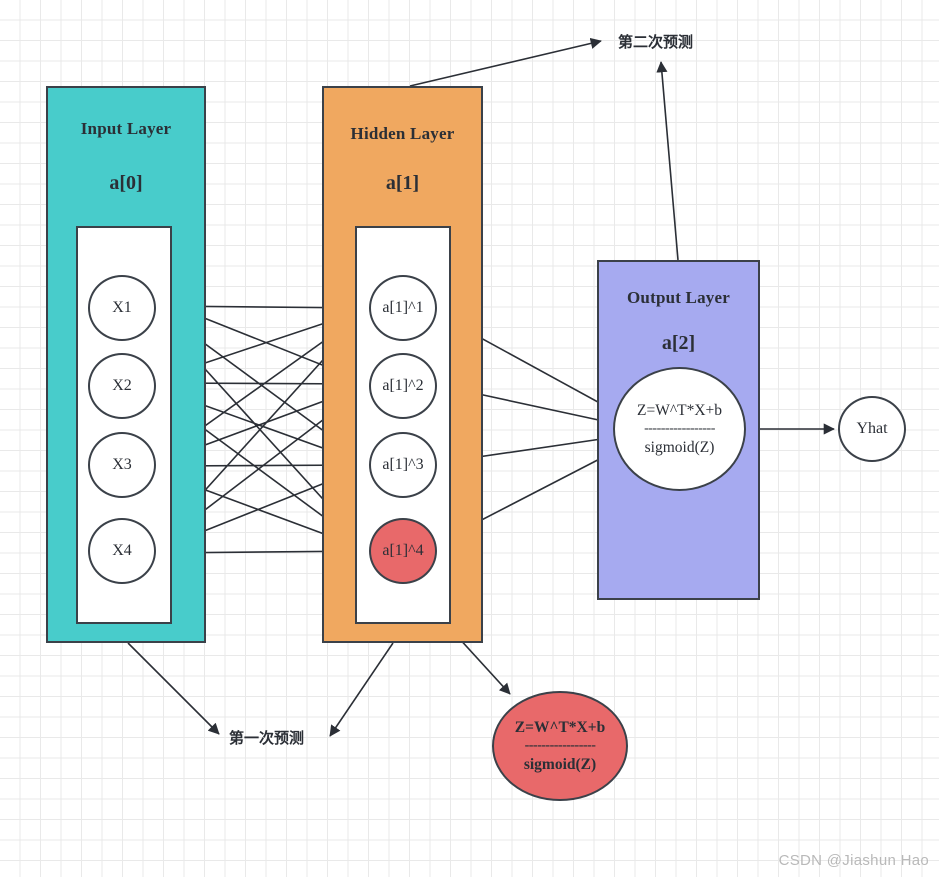 The width and height of the screenshot is (939, 877). I want to click on hidden-node-3-label: a[1]^3, so click(403, 464).